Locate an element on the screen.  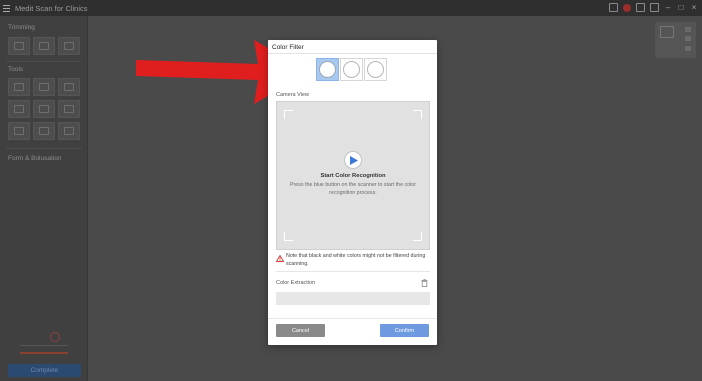
ruler-icon is located at coordinates (69, 87).